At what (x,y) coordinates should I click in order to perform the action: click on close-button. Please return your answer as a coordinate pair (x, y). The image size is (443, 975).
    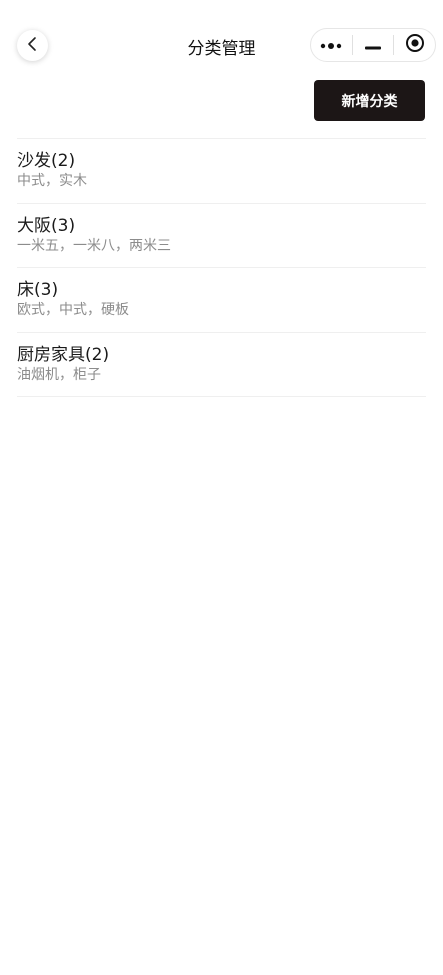
    Looking at the image, I should click on (414, 45).